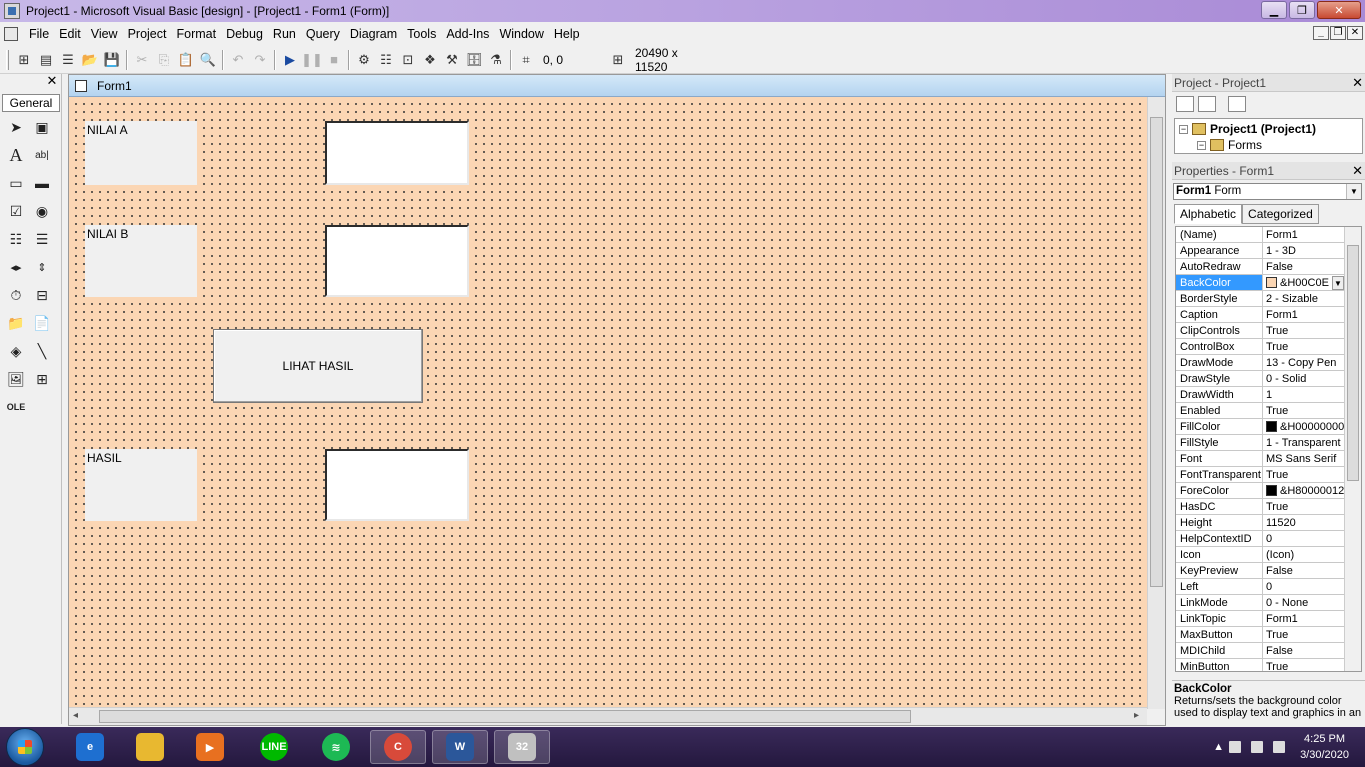 The width and height of the screenshot is (1365, 767). Describe the element at coordinates (31, 103) in the screenshot. I see `toolbox-general-tab: General` at that location.